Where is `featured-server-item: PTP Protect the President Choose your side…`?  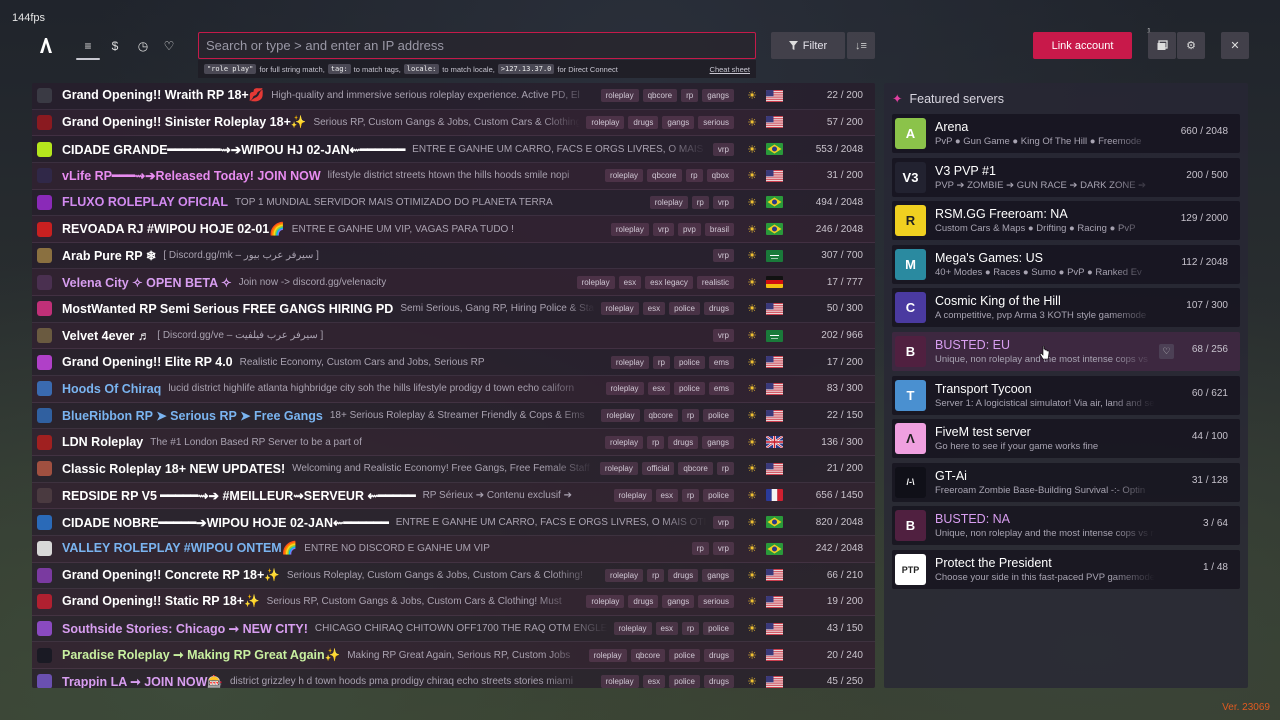
featured-server-item: PTP Protect the President Choose your side… is located at coordinates (1066, 569).